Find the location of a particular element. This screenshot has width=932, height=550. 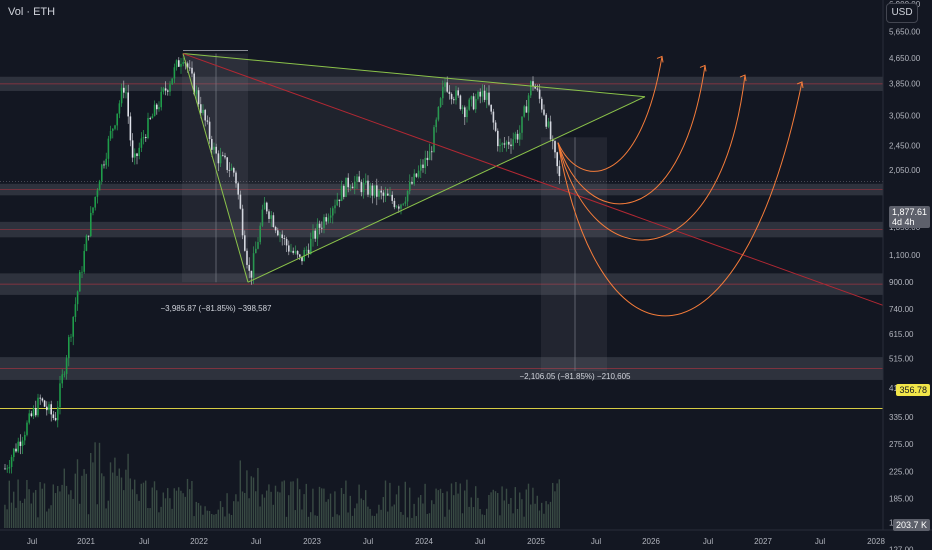

price-tick-11: 900.00 is located at coordinates (901, 282).